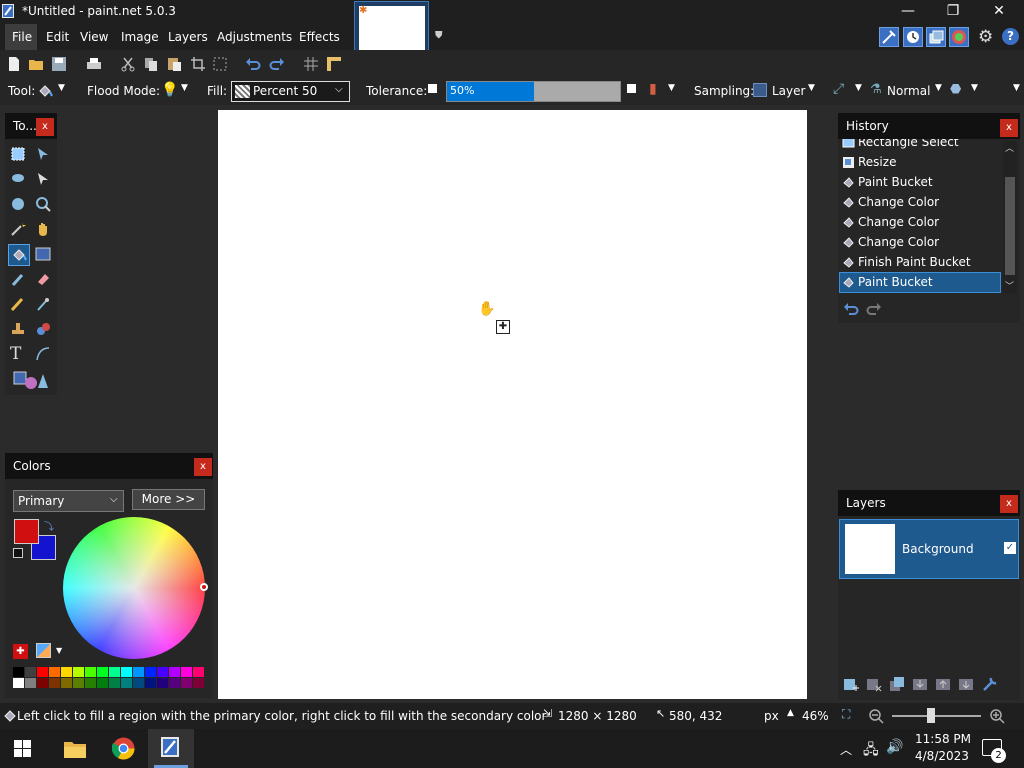 The height and width of the screenshot is (768, 1024). Describe the element at coordinates (1009, 128) in the screenshot. I see `history-panel-close-button: x` at that location.